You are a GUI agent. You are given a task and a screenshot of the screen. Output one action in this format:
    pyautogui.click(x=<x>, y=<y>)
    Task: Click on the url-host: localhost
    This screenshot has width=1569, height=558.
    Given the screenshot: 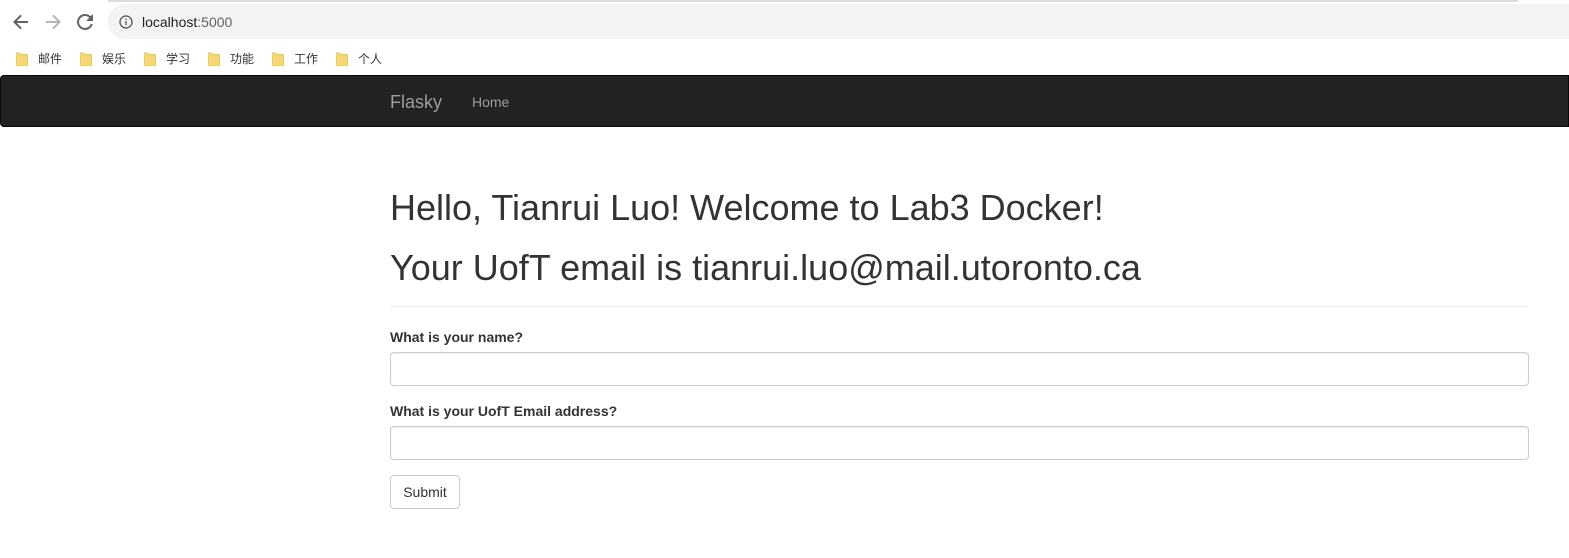 What is the action you would take?
    pyautogui.click(x=170, y=21)
    